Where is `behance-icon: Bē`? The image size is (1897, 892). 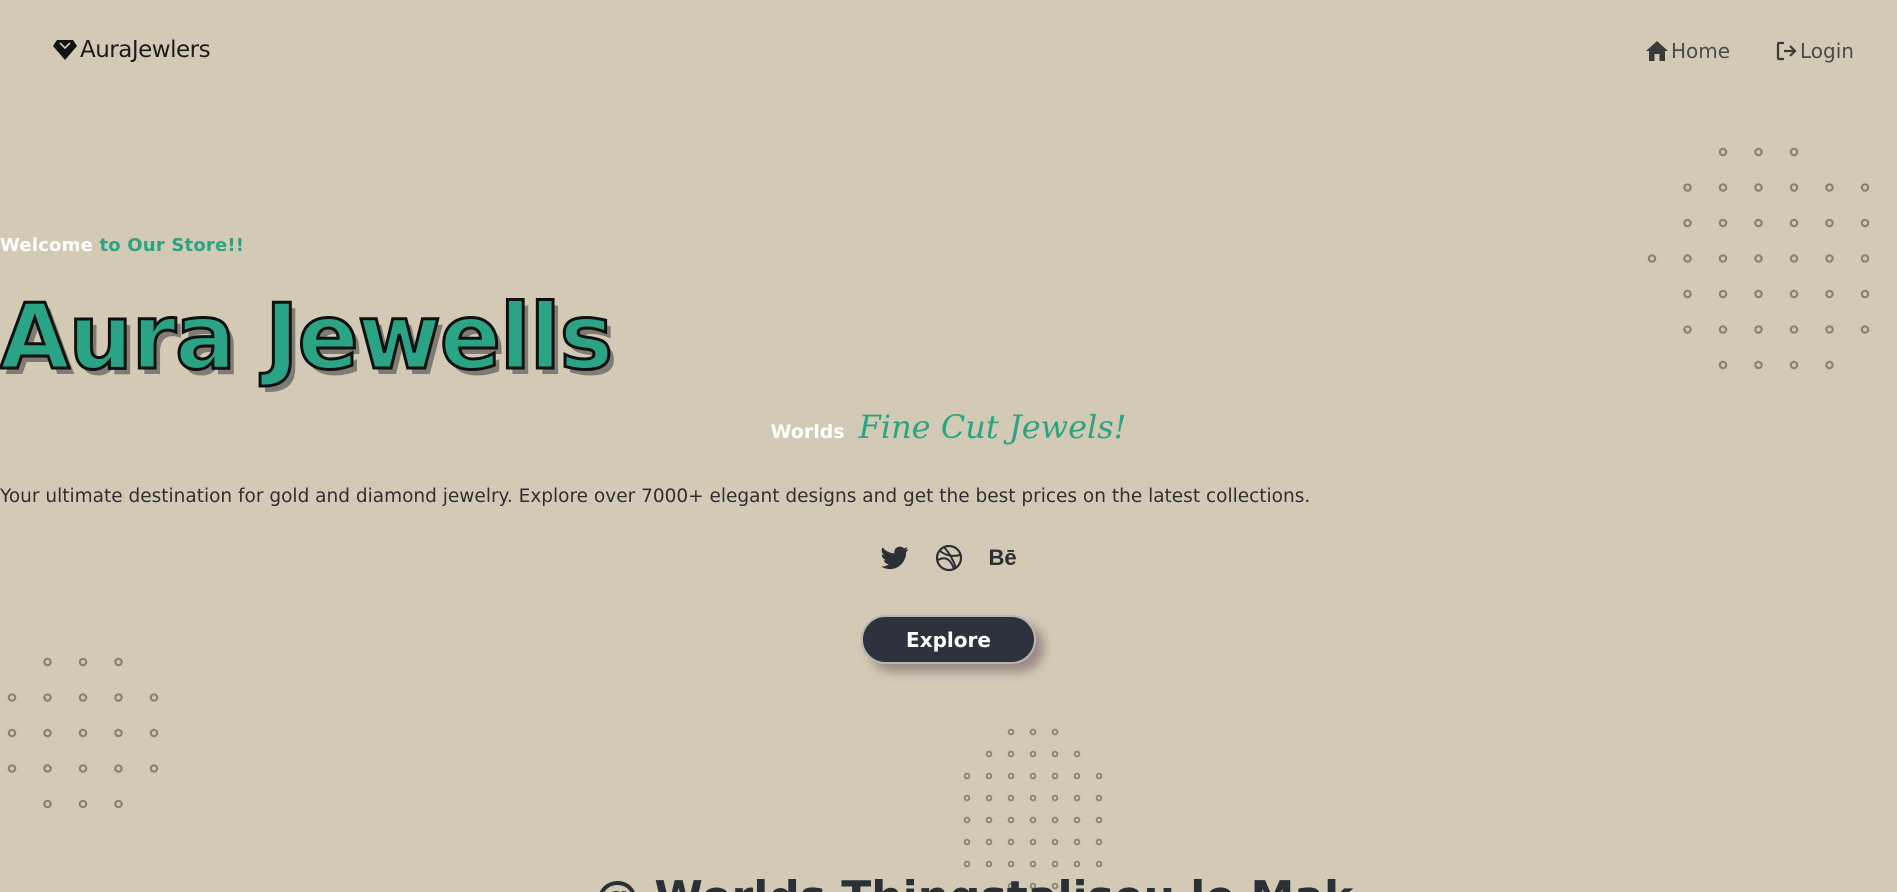 behance-icon: Bē is located at coordinates (1003, 558).